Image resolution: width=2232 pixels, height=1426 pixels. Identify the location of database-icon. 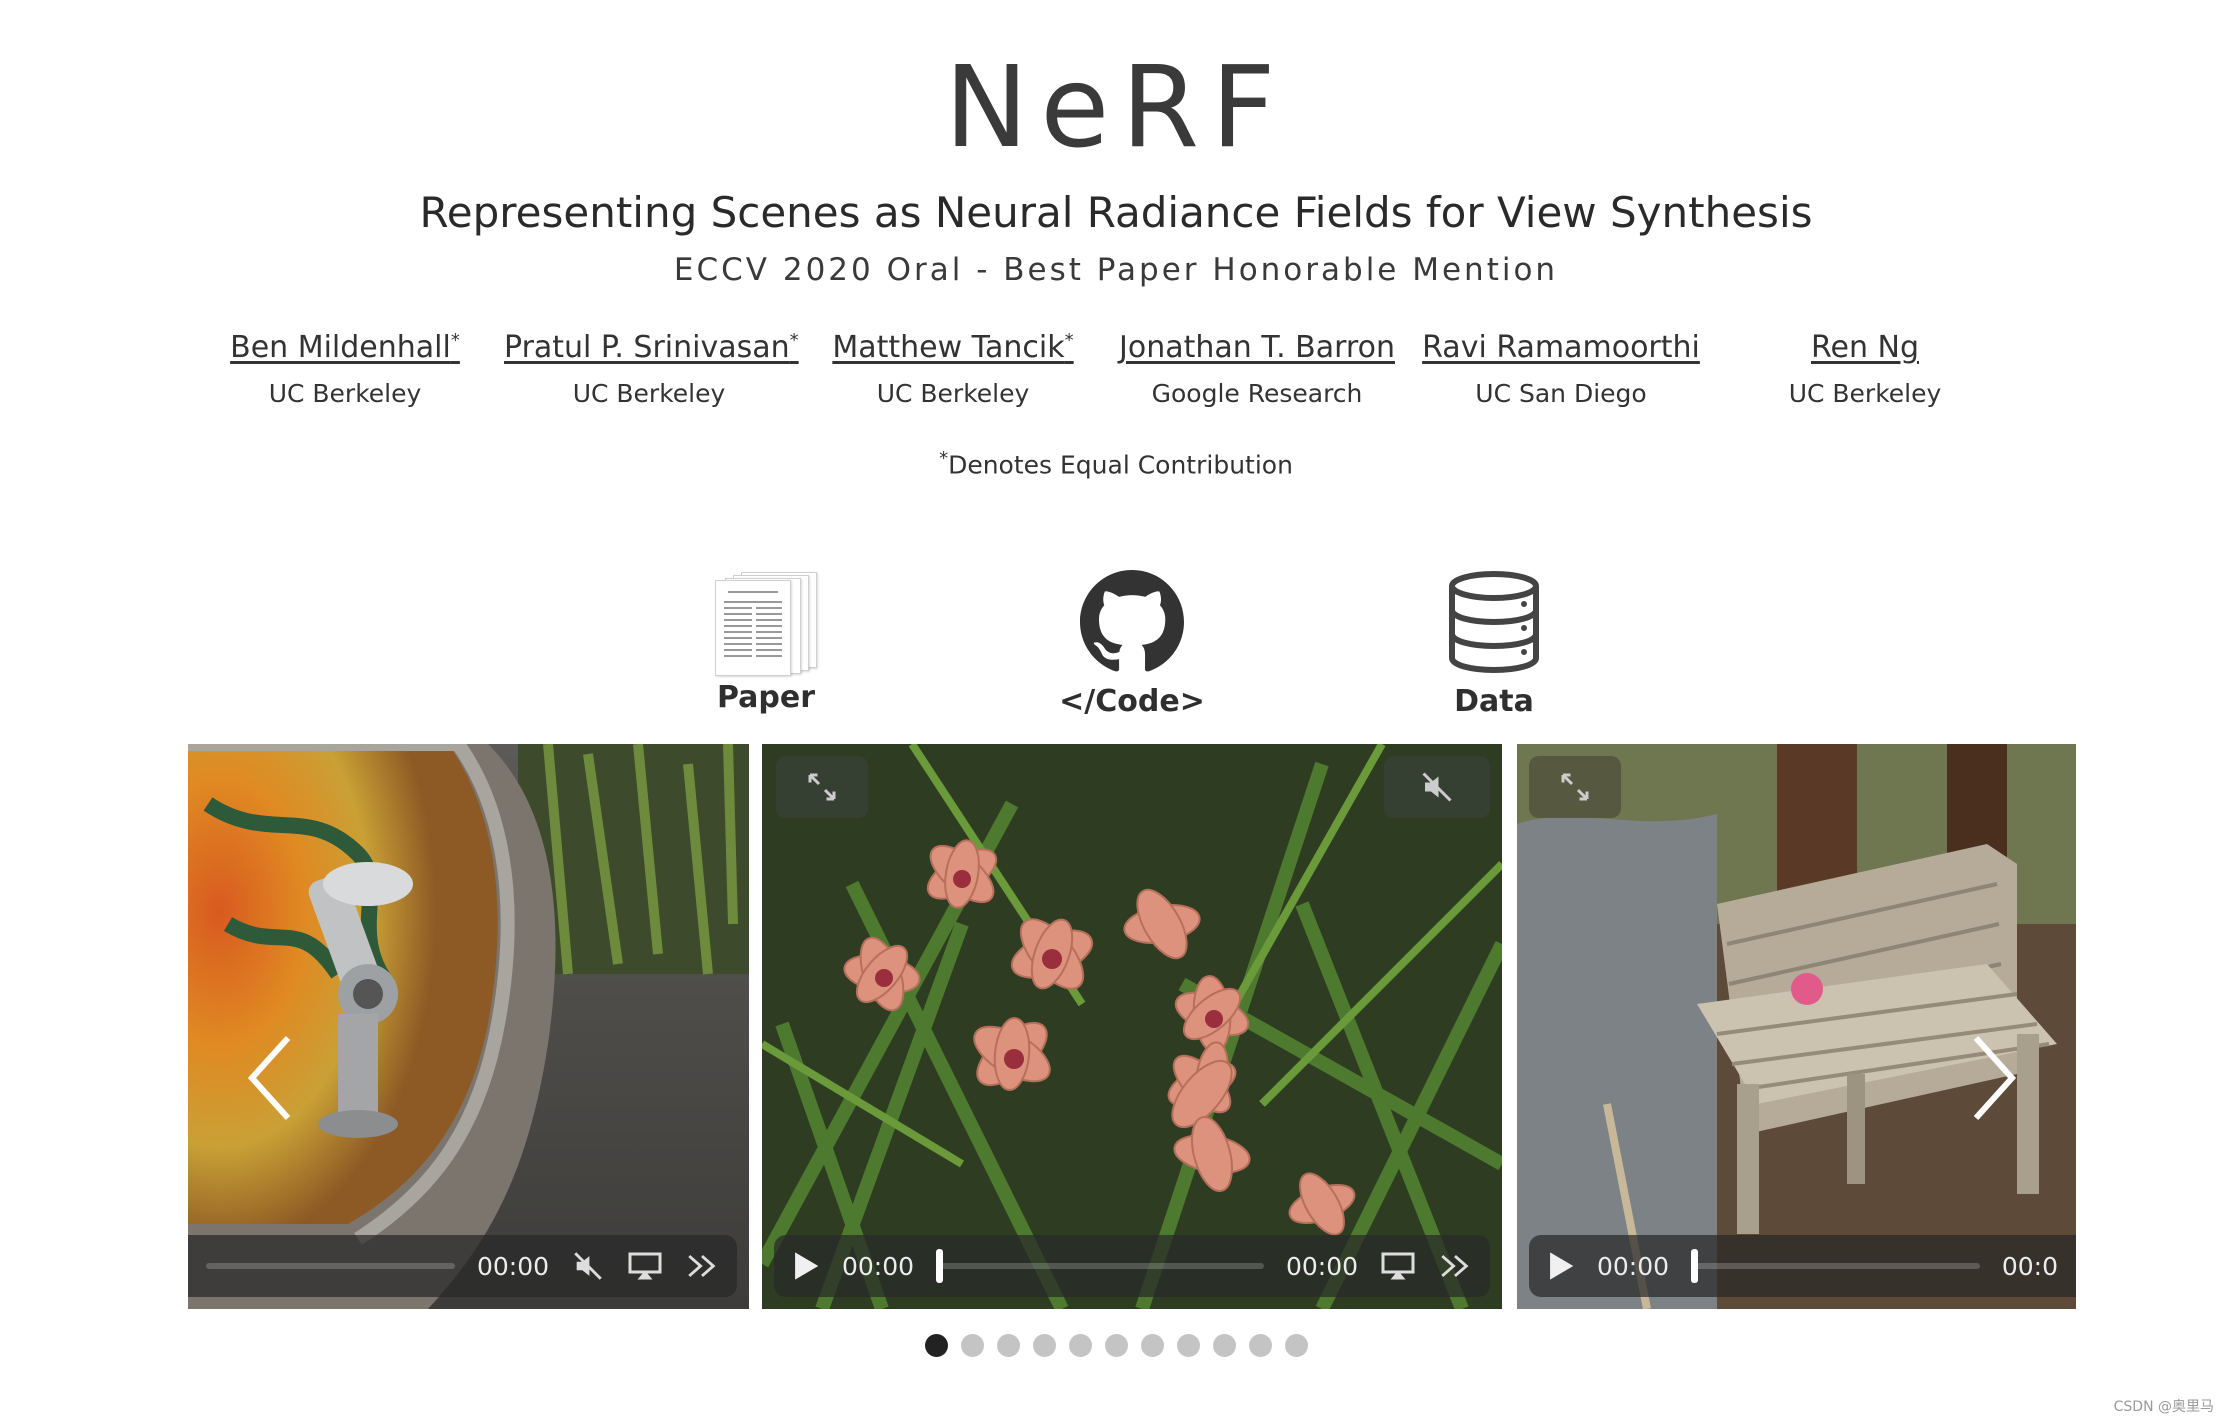
(1494, 622).